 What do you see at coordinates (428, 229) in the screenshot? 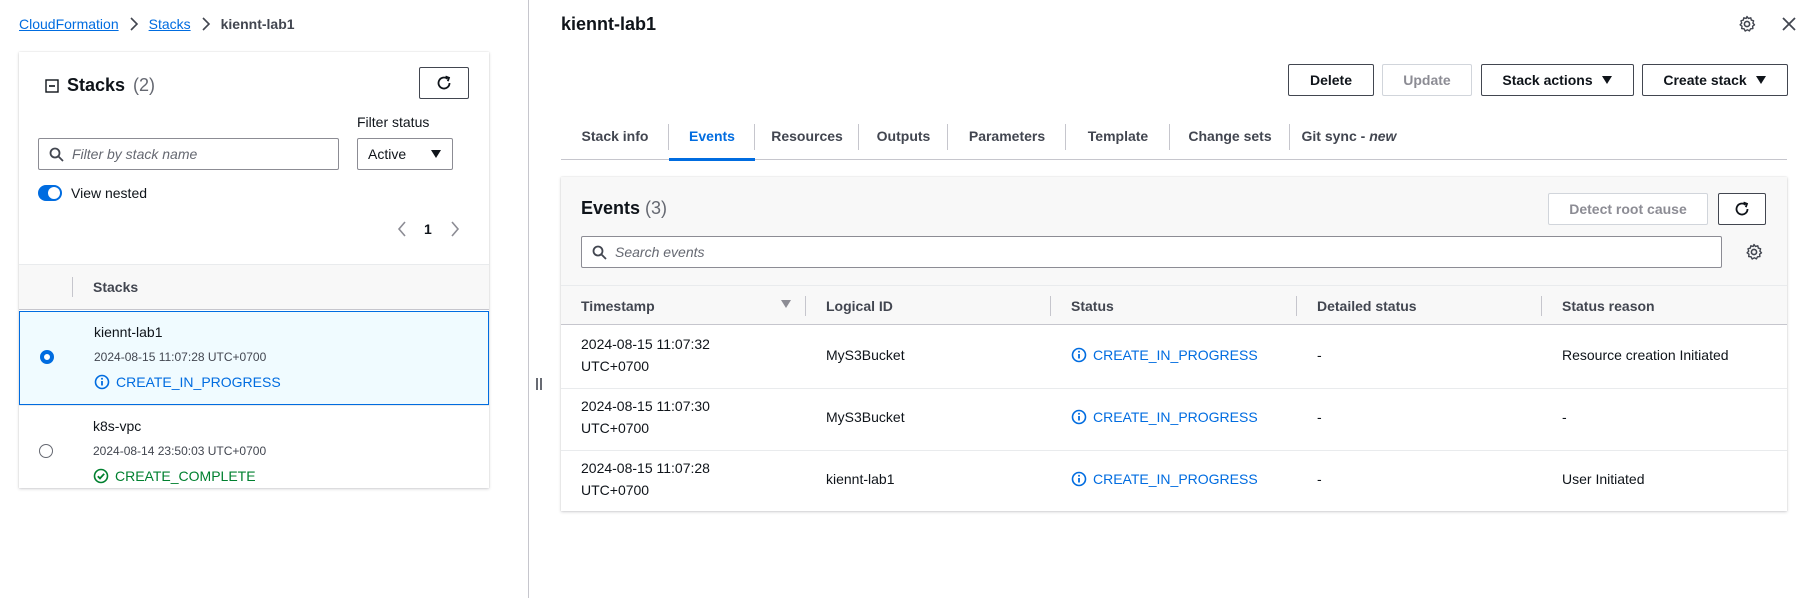
I see `page-number: 1` at bounding box center [428, 229].